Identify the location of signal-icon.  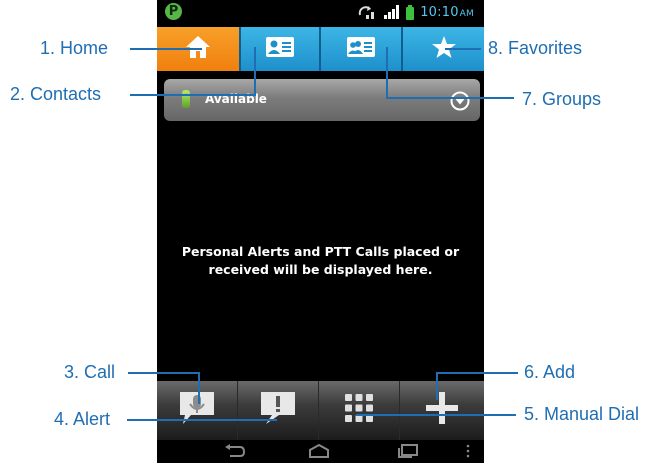
(392, 12).